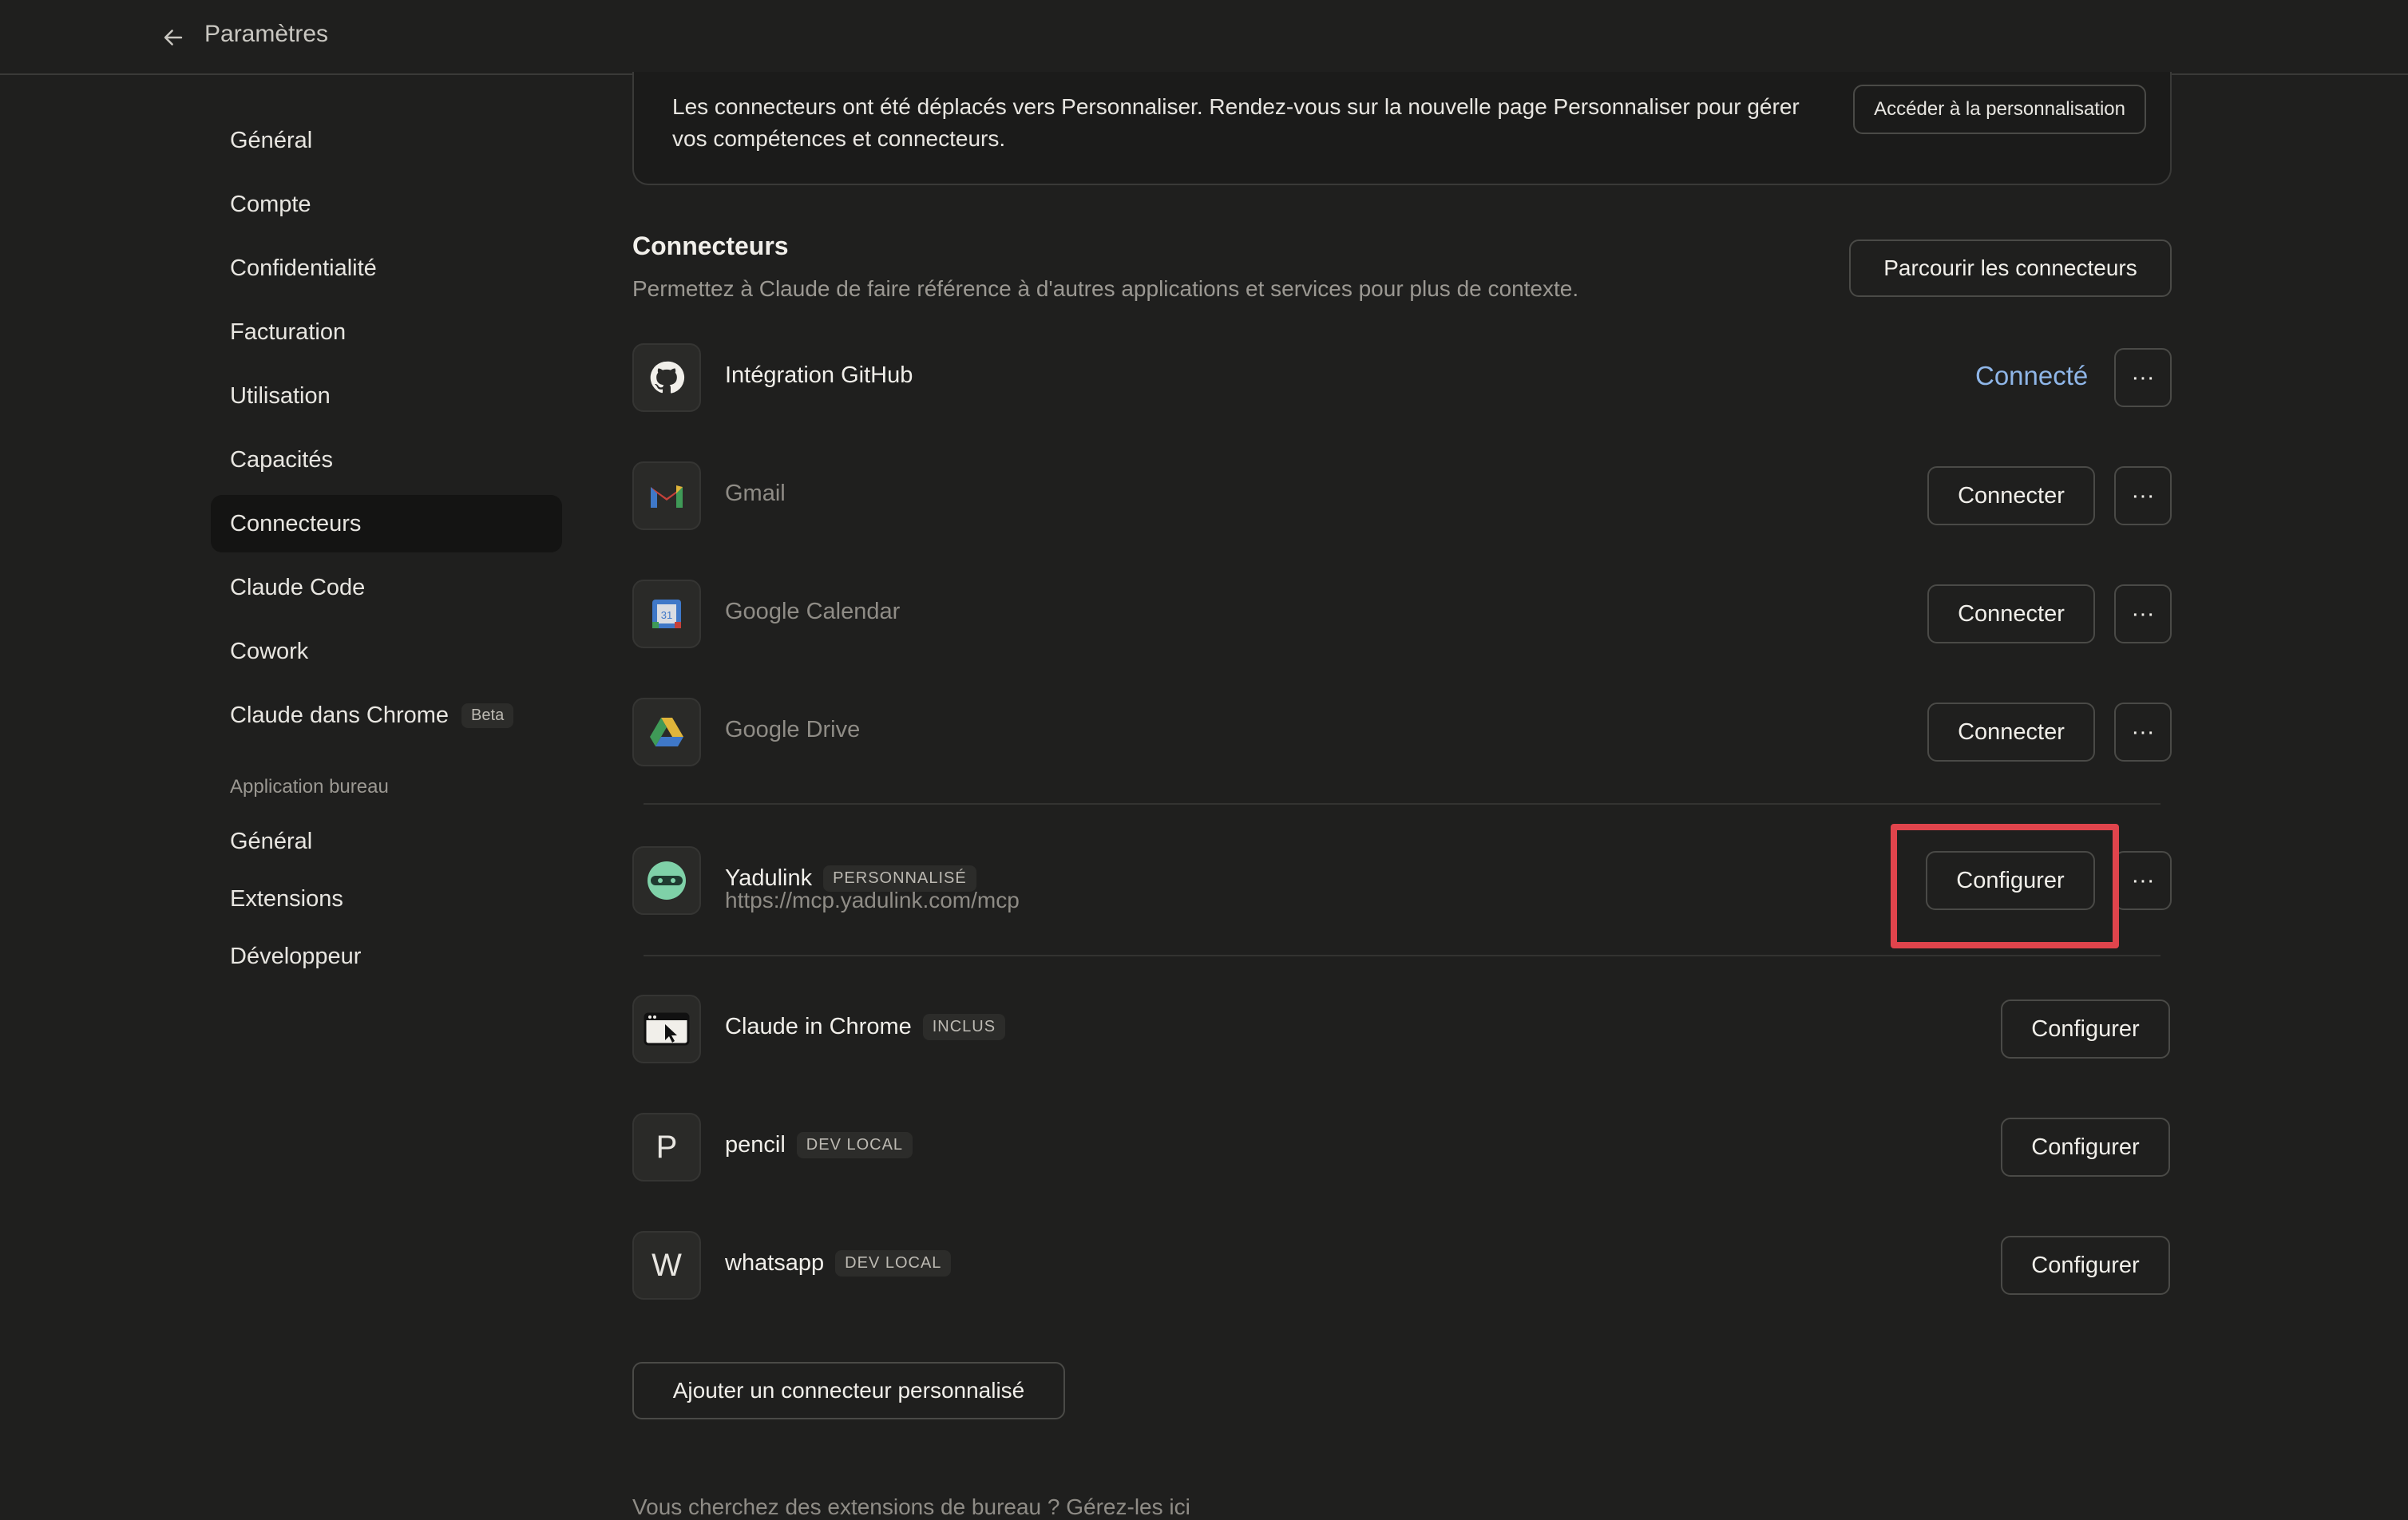 The height and width of the screenshot is (1520, 2408). What do you see at coordinates (387, 460) in the screenshot?
I see `sidebar-item-capabilities: Capacités` at bounding box center [387, 460].